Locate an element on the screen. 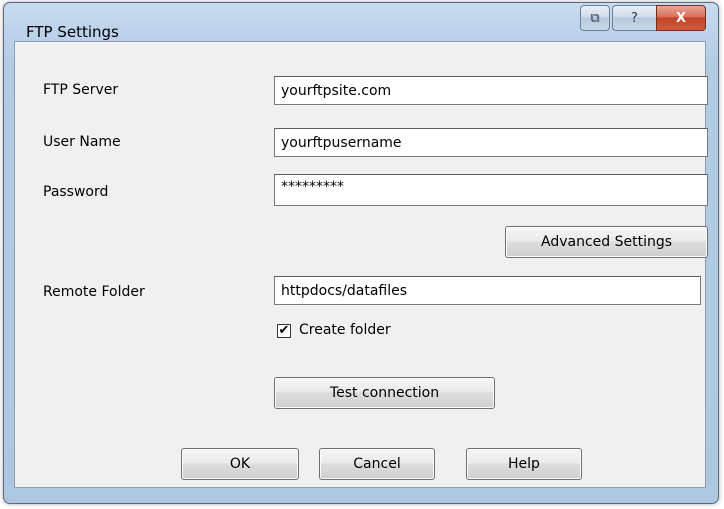 The height and width of the screenshot is (509, 724). ftp-server-input is located at coordinates (491, 90).